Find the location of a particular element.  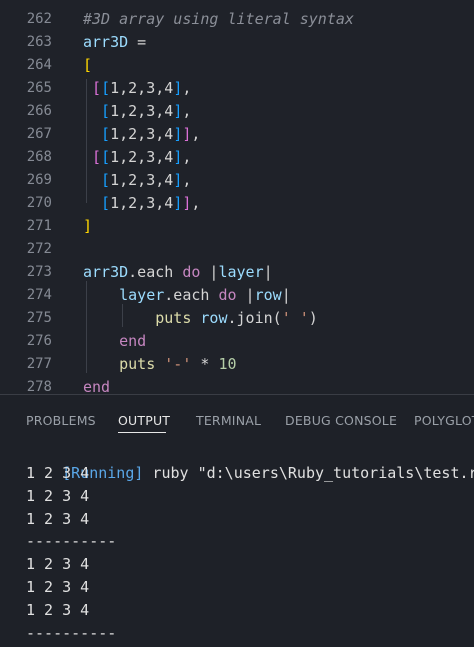

code-line: 265 [[1,2,3,4], is located at coordinates (237, 88).